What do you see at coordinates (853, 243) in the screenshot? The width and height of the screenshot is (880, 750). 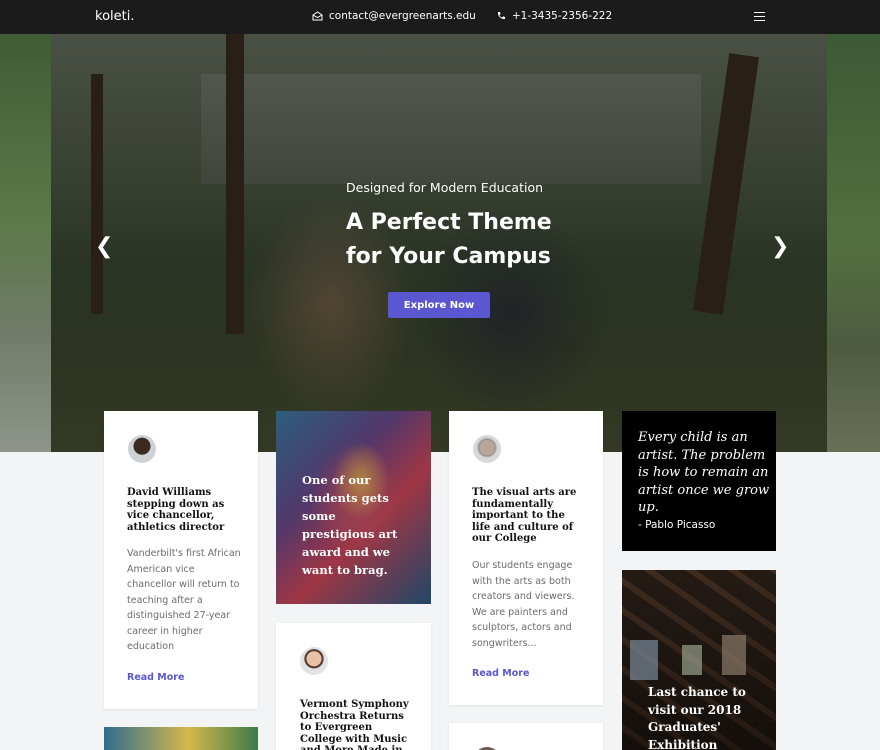 I see `next-slide-peek` at bounding box center [853, 243].